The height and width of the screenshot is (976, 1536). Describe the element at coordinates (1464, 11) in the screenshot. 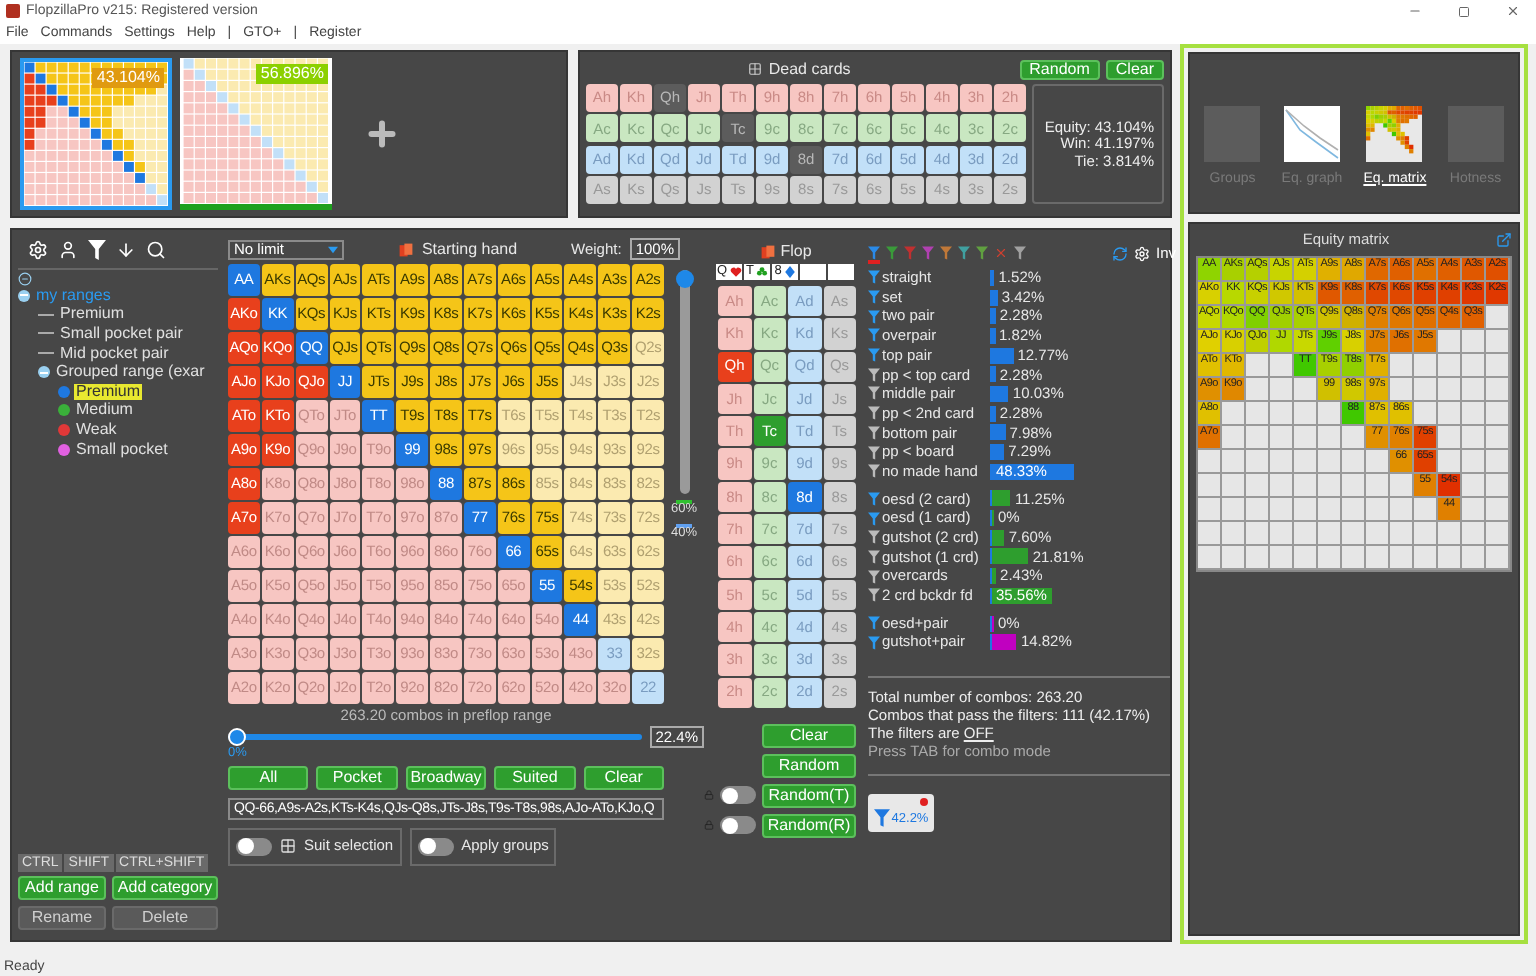

I see `maximize-icon` at that location.